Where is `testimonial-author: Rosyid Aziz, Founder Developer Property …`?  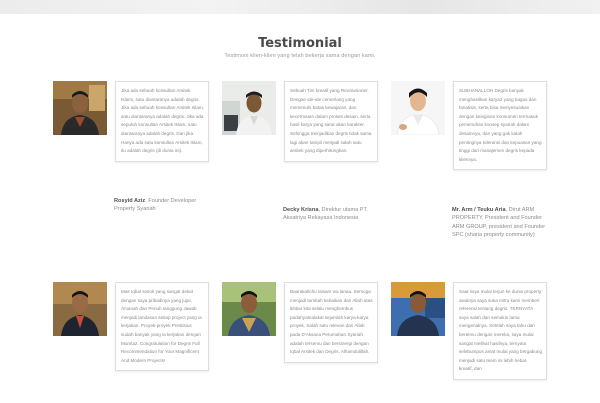
testimonial-author: Rosyid Aziz, Founder Developer Property … is located at coordinates (164, 205).